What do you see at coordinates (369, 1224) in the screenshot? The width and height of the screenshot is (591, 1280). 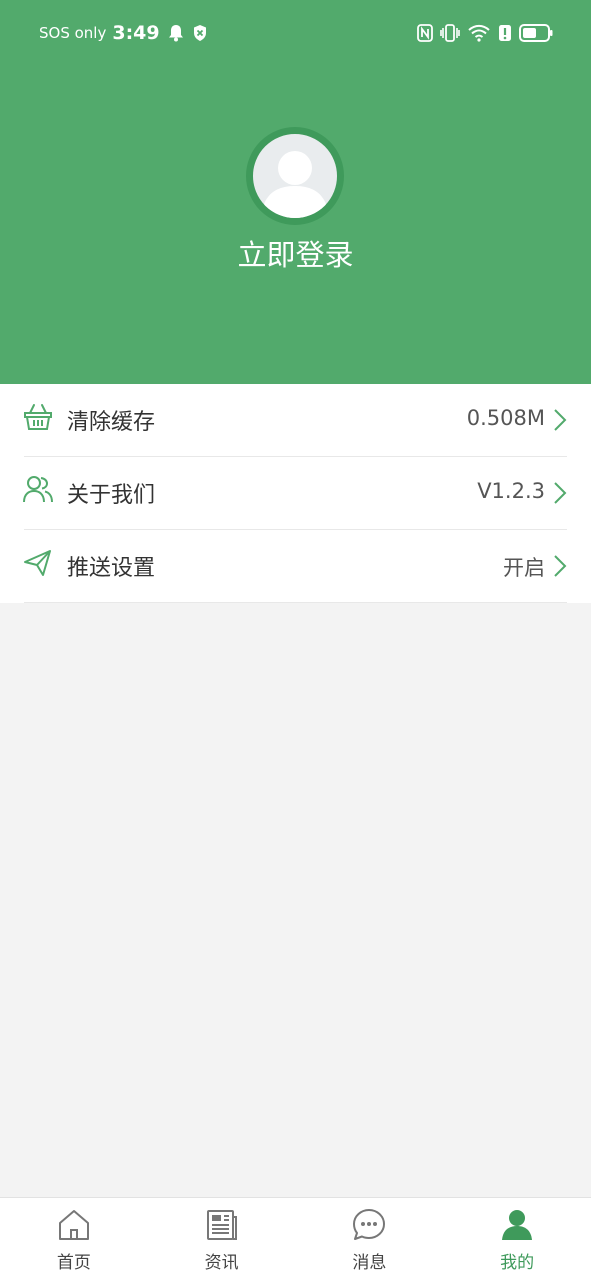 I see `chat-icon` at bounding box center [369, 1224].